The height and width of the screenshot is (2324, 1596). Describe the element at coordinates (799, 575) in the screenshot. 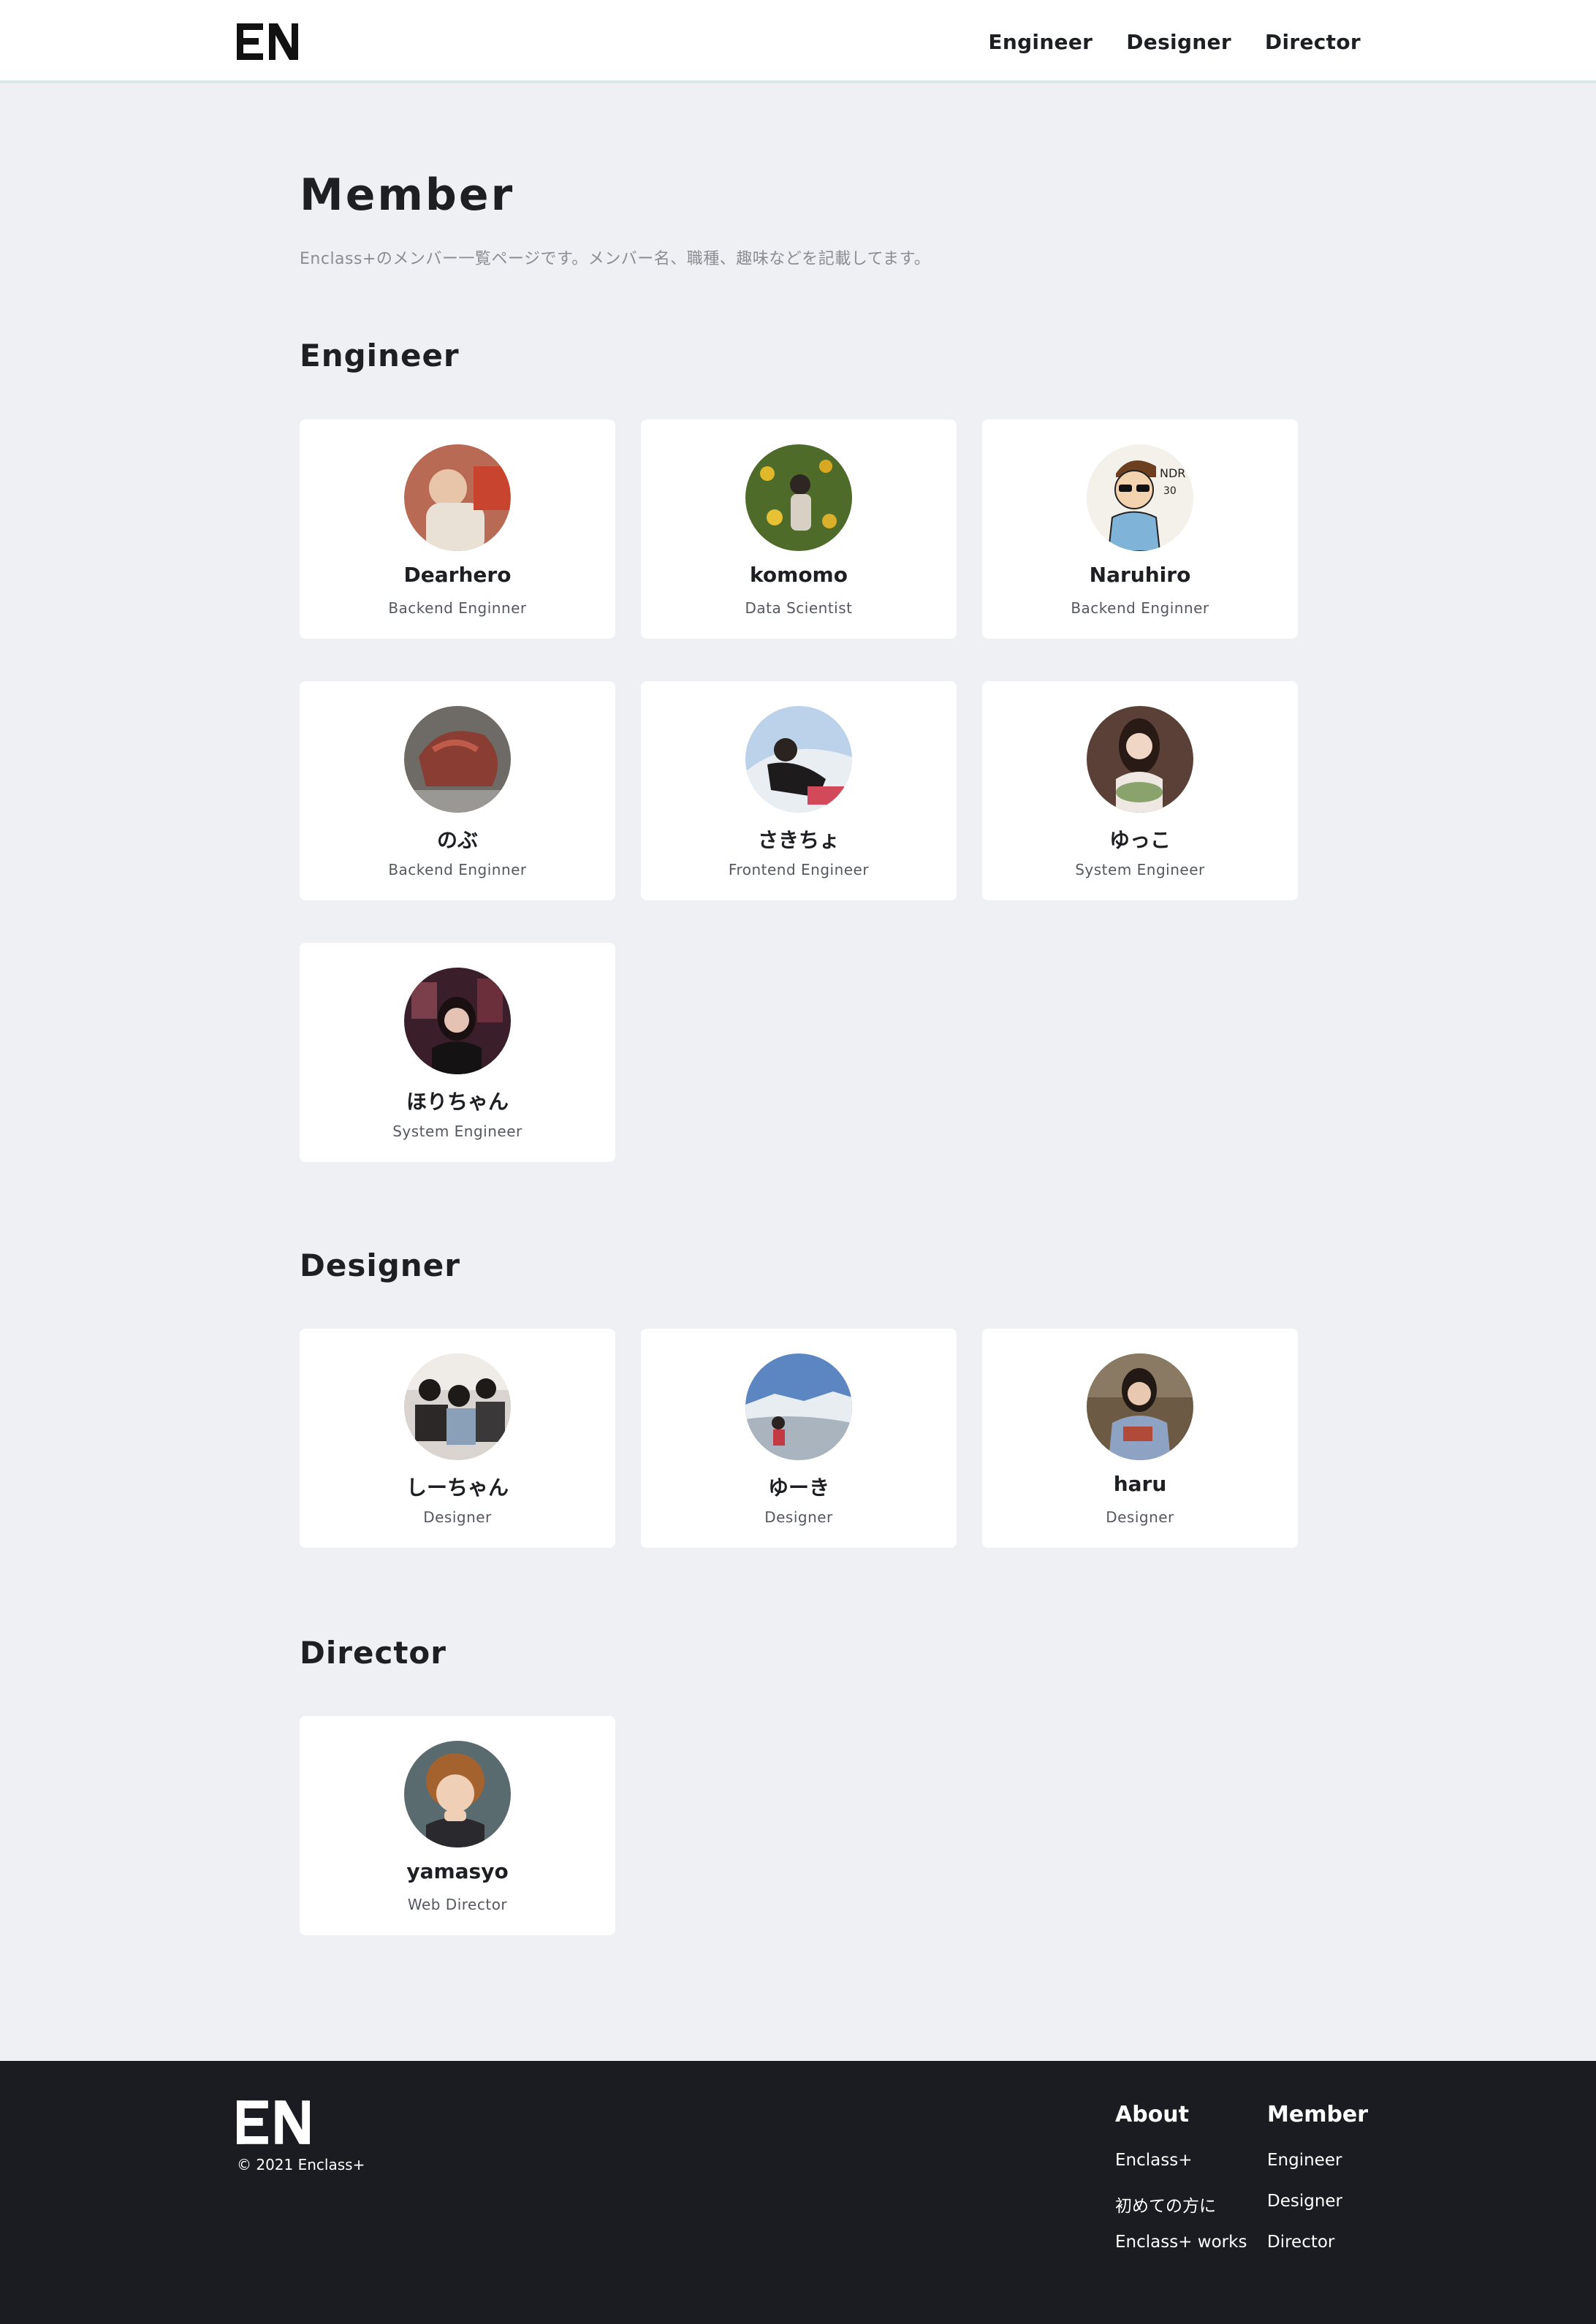

I see `member-name: komomo` at that location.